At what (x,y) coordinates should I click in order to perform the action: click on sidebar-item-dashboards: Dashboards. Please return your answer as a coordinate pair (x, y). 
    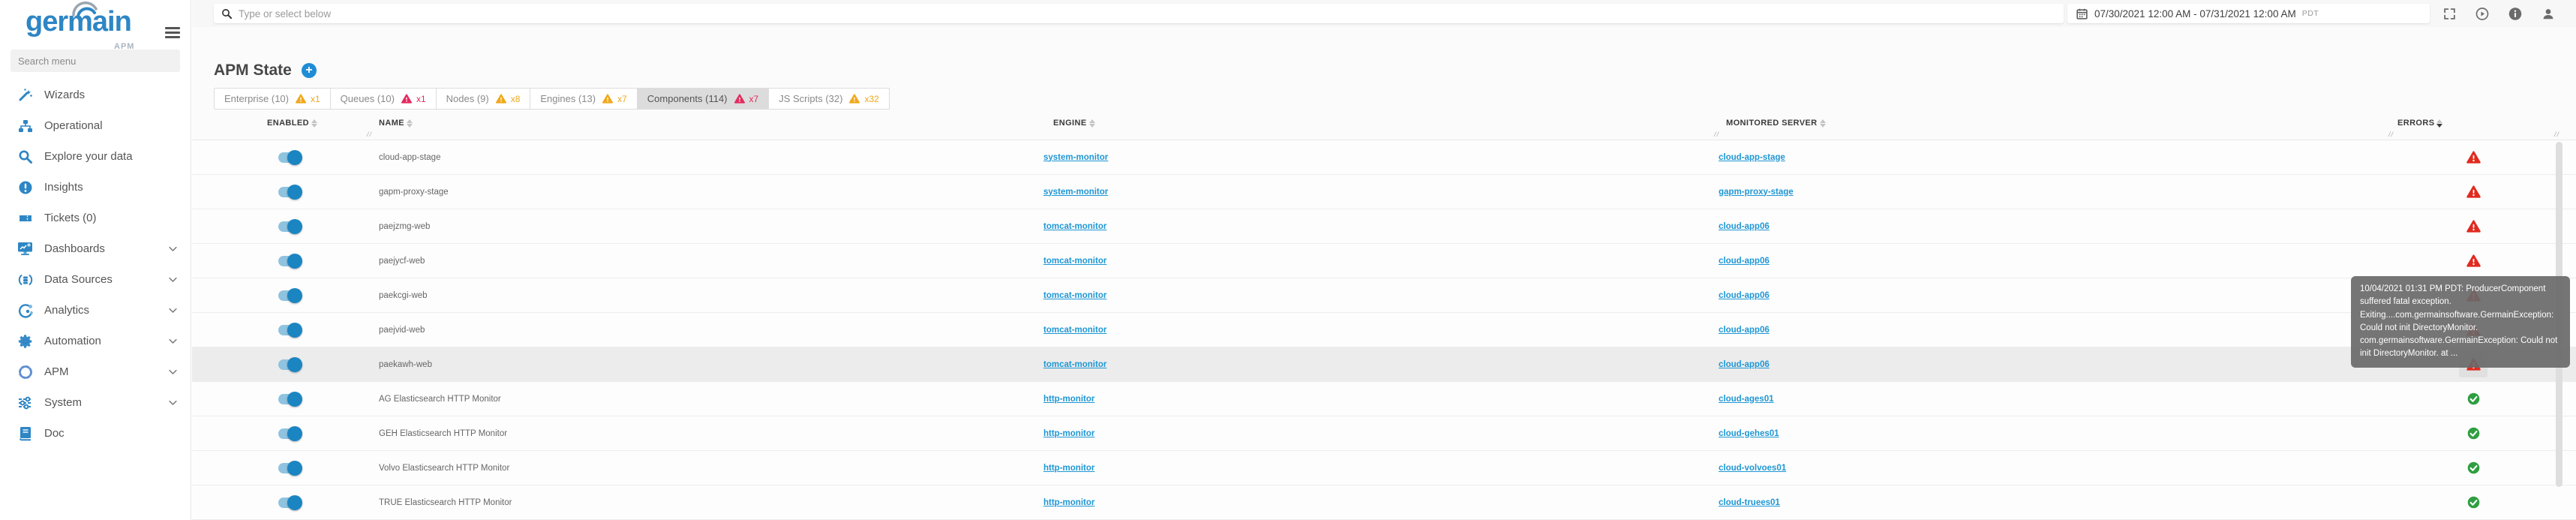
    Looking at the image, I should click on (95, 248).